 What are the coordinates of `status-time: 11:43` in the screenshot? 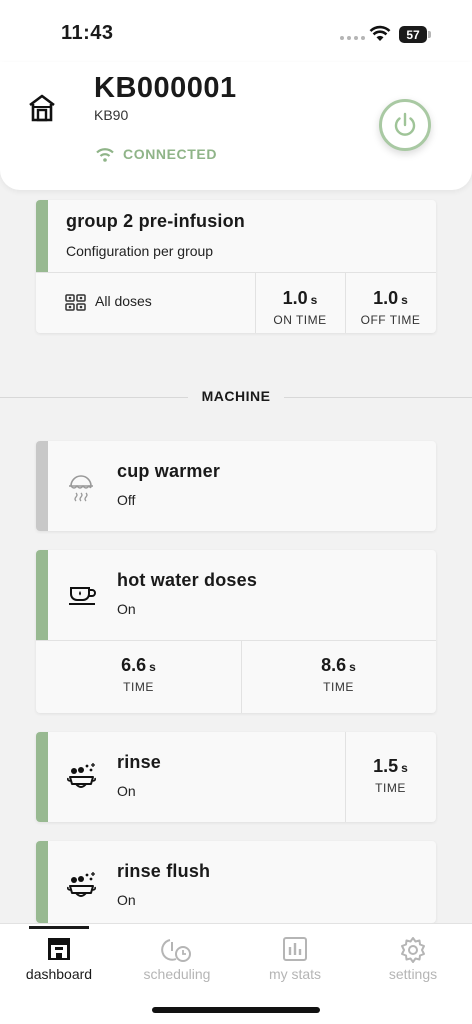 It's located at (87, 33).